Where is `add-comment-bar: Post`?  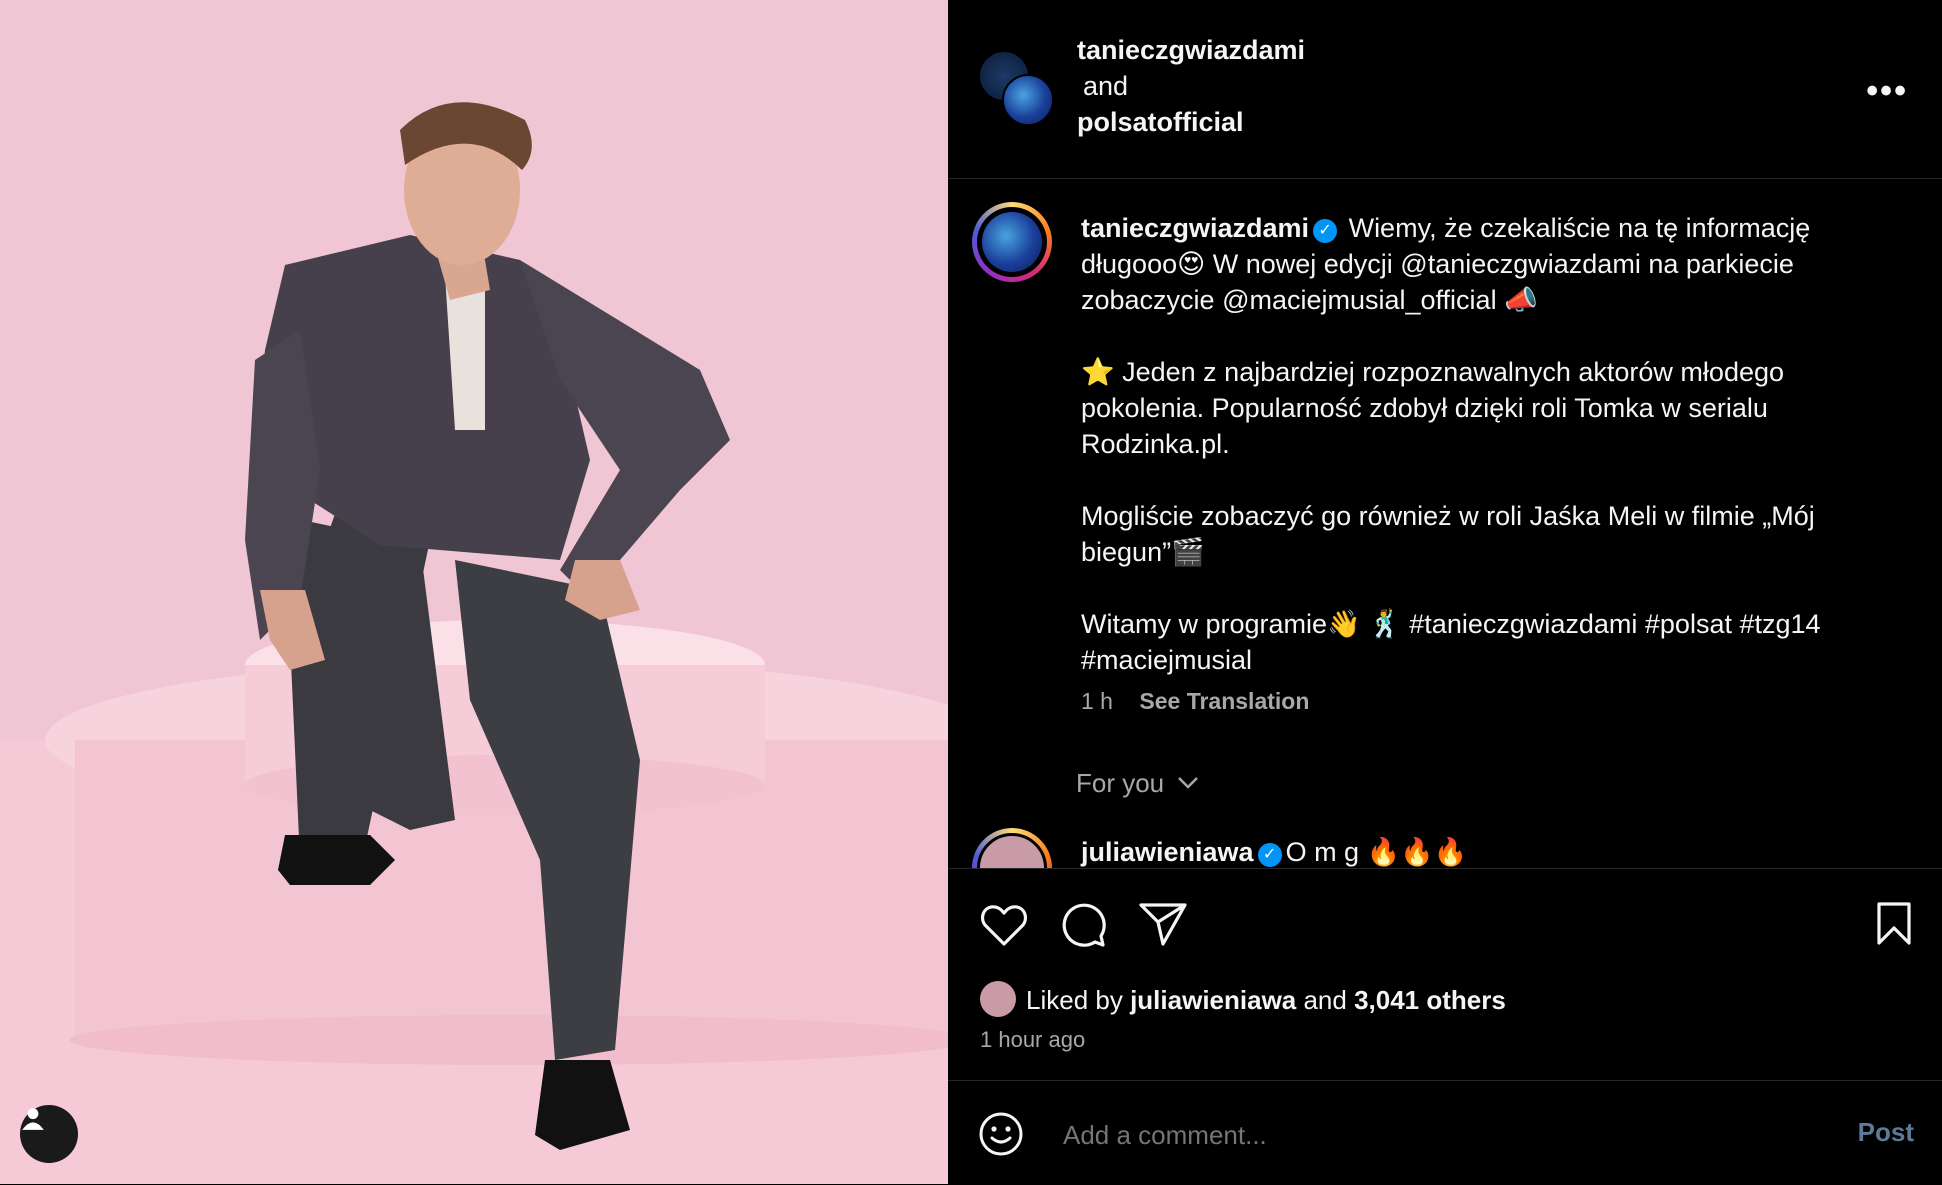 add-comment-bar: Post is located at coordinates (1445, 1132).